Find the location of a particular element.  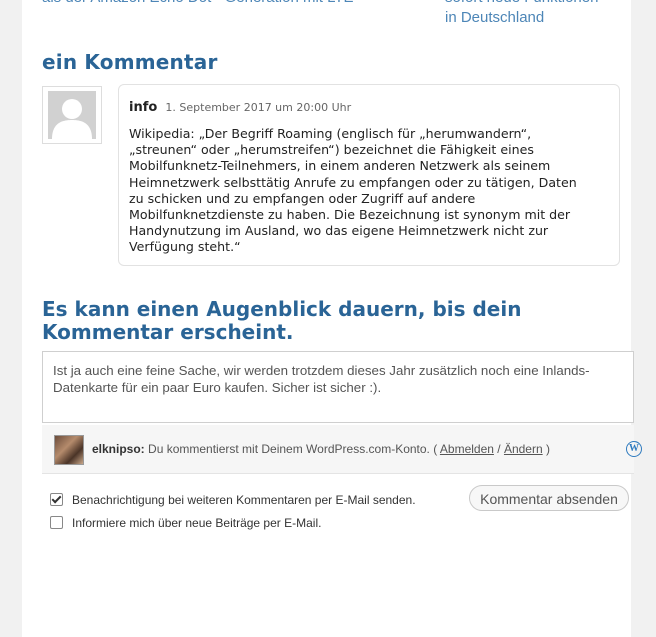

comment-meta: info 1. September 2017 um 20:00 Uhr is located at coordinates (240, 105).